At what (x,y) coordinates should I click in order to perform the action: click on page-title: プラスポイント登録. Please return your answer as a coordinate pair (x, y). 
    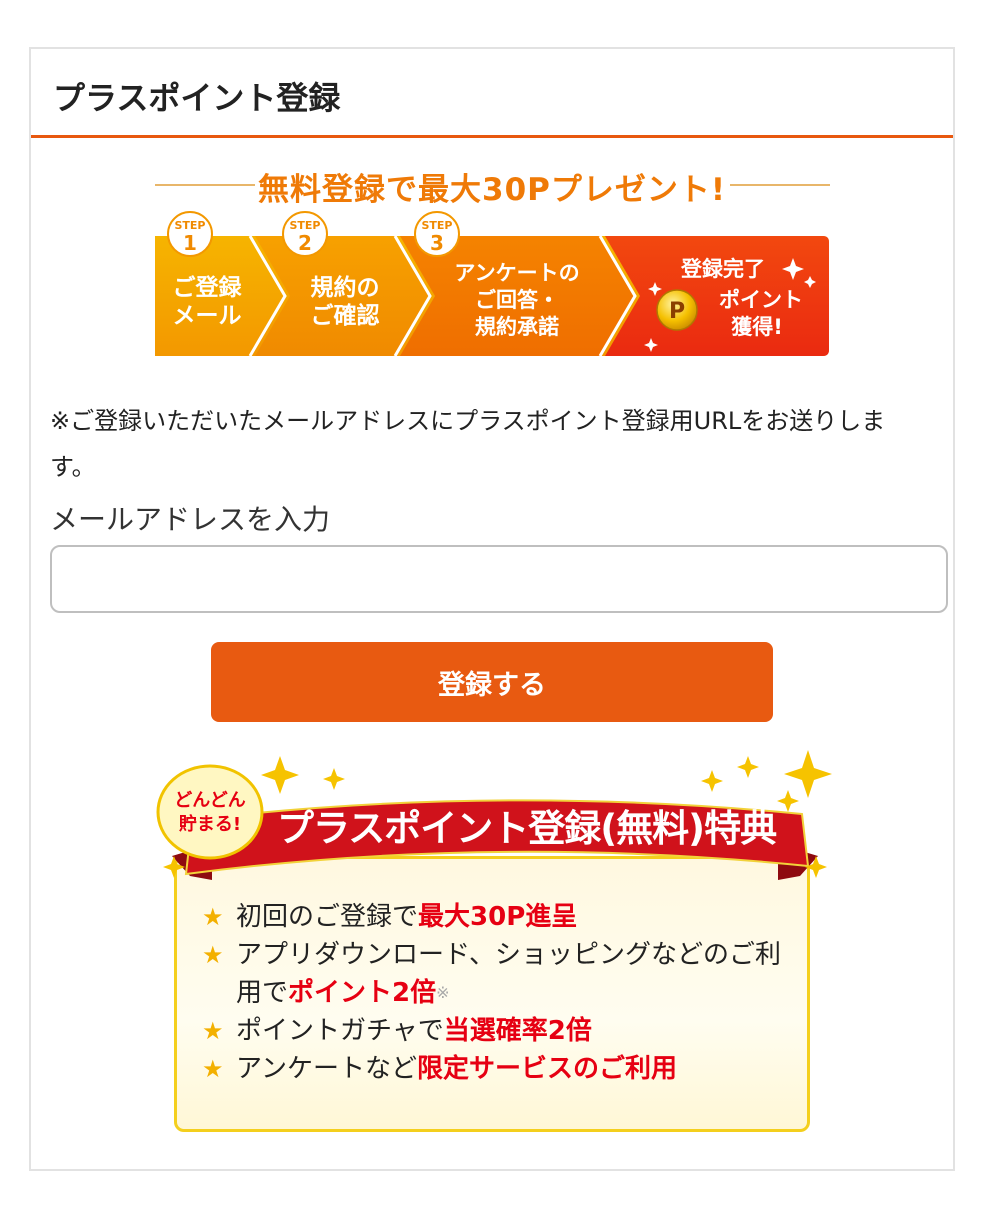
    Looking at the image, I should click on (197, 98).